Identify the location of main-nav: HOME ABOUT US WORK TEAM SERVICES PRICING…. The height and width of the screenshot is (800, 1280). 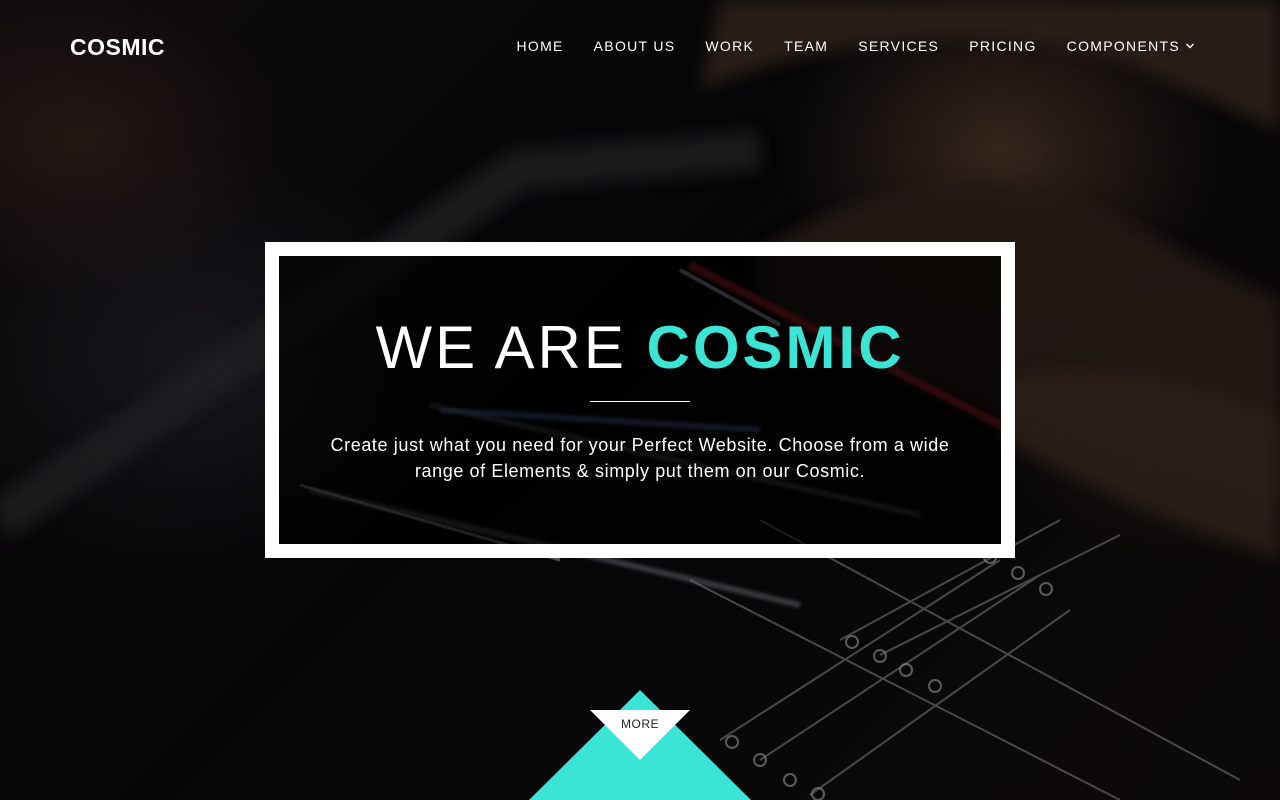
(840, 46).